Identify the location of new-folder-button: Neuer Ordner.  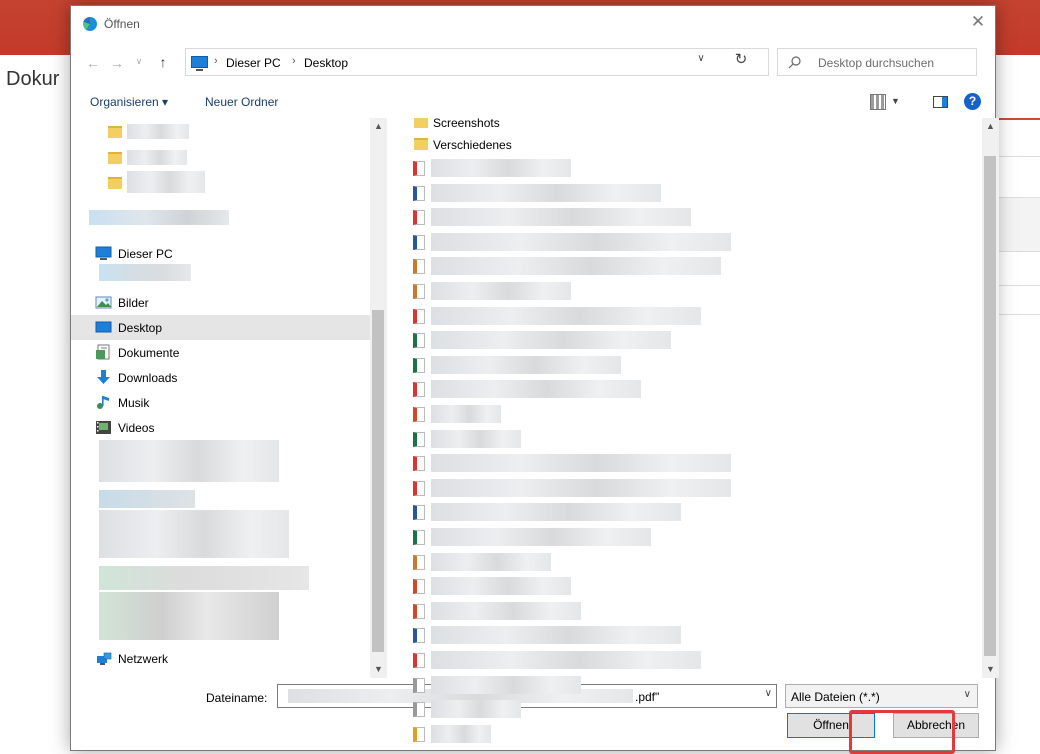
(241, 102).